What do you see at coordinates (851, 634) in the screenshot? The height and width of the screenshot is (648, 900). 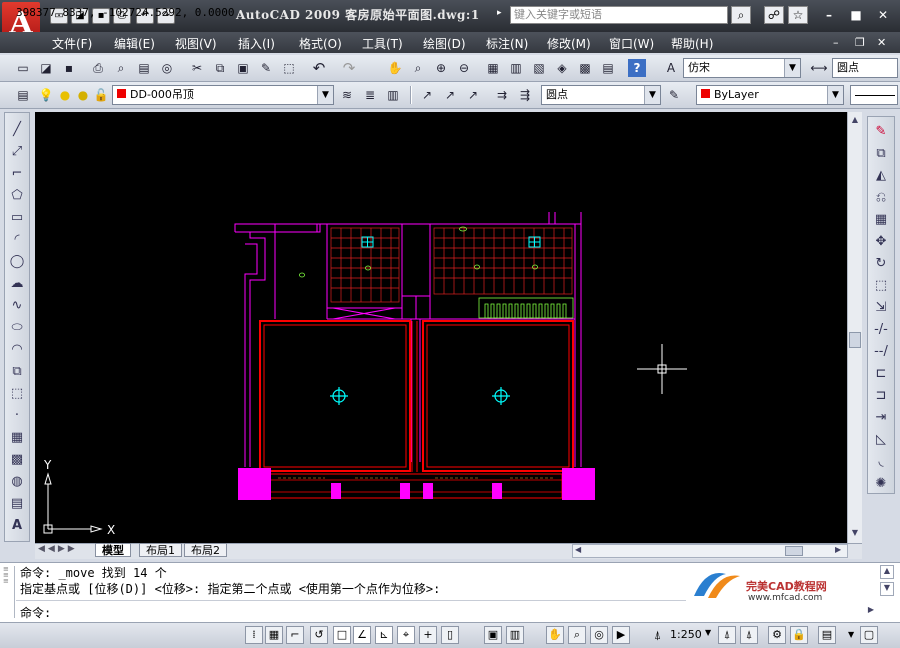 I see `status-menu-arrow-icon: ▼` at bounding box center [851, 634].